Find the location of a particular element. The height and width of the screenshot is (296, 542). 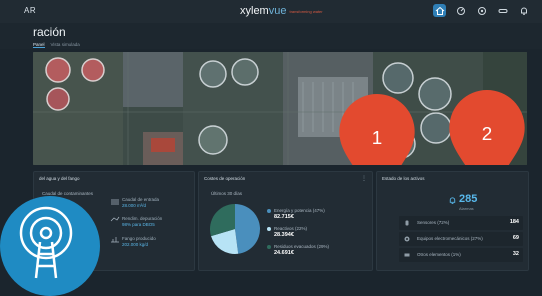

link-button is located at coordinates (502, 10).